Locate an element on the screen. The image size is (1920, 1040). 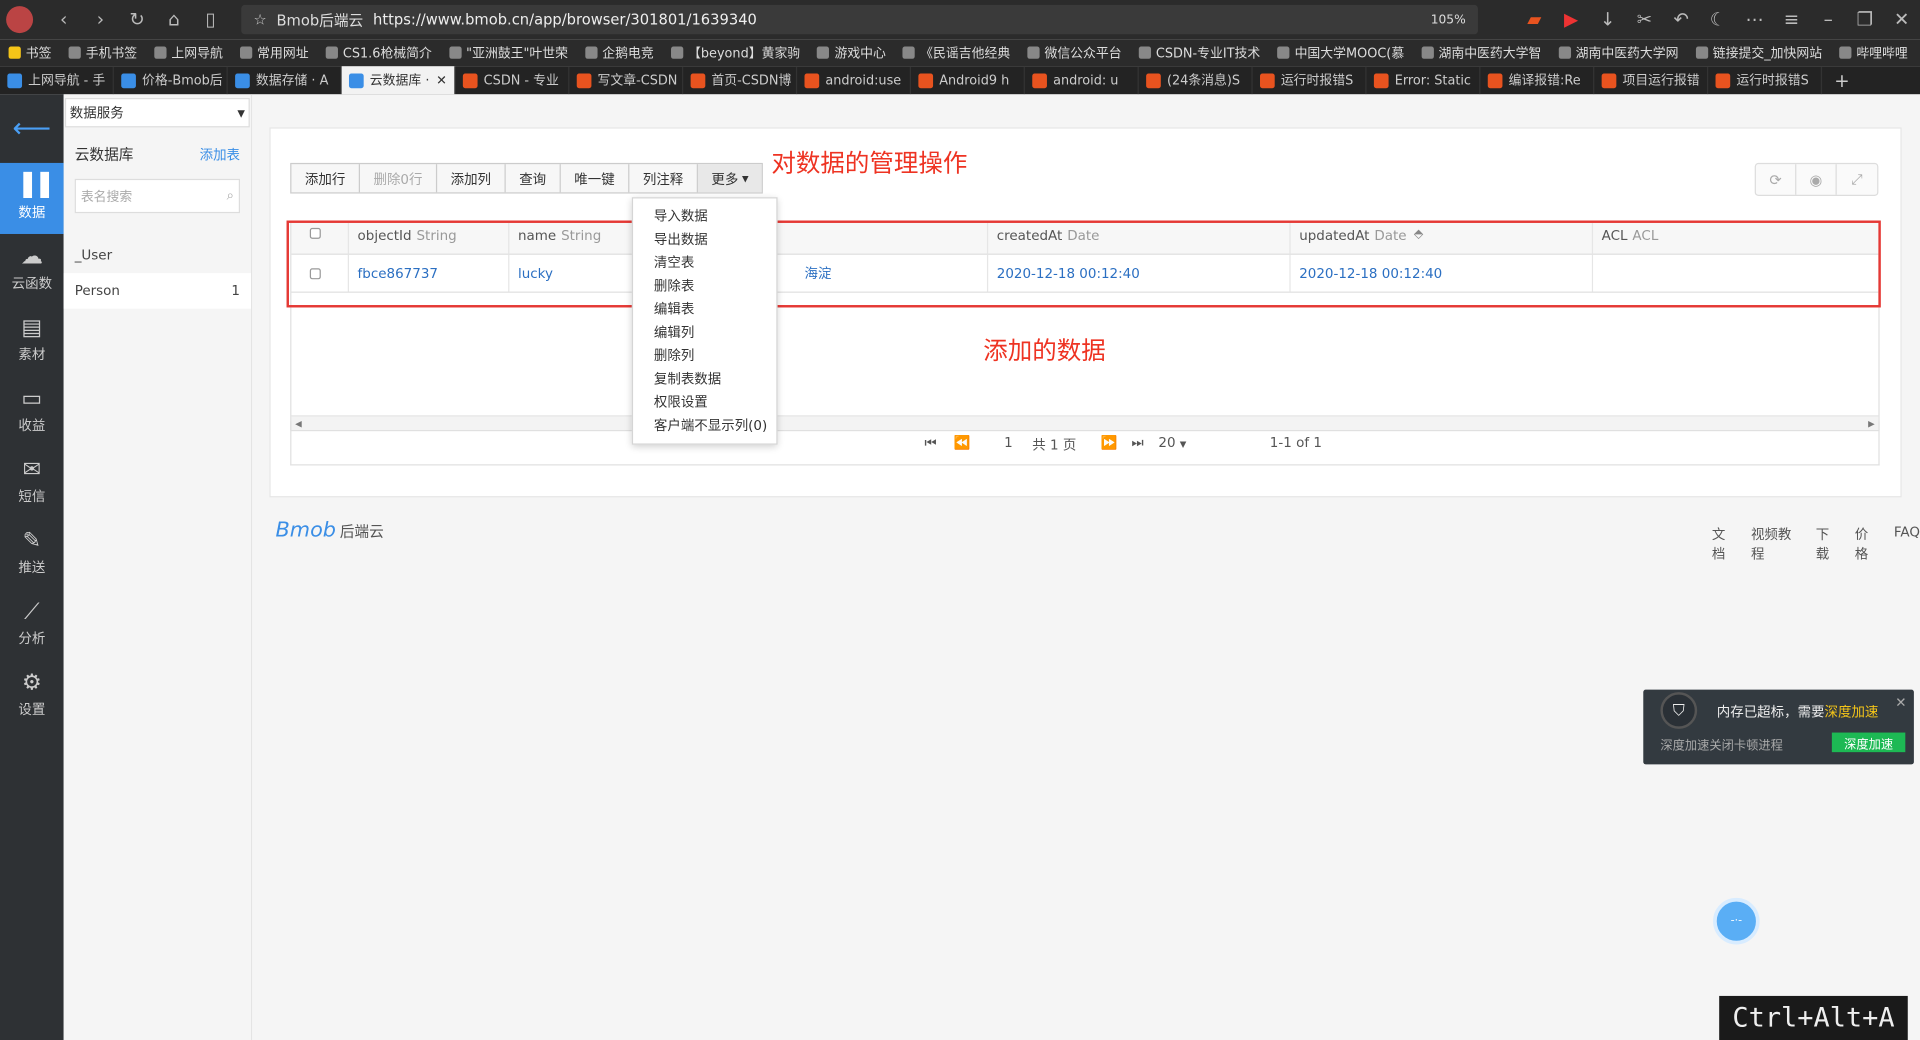
bookmark-item: 湖南中医药大学智 is located at coordinates (1481, 52).